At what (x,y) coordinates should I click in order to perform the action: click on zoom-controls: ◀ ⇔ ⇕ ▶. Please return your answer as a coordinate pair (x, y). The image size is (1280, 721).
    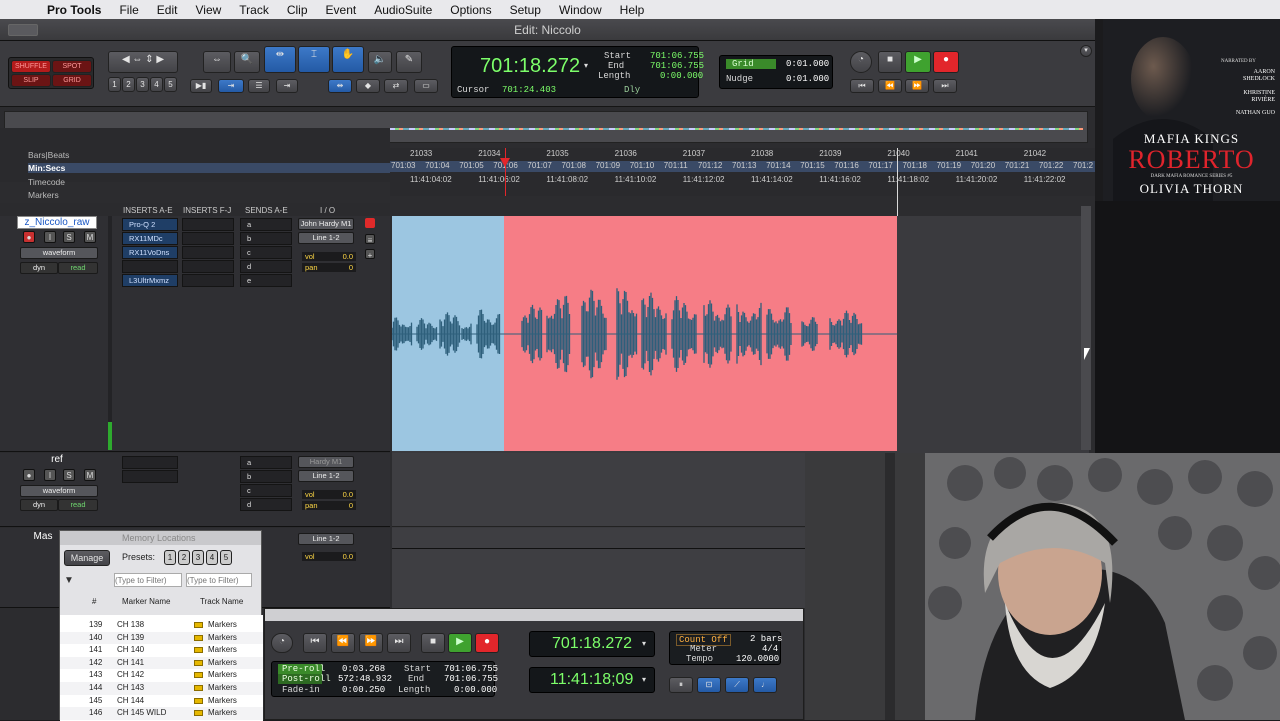
    Looking at the image, I should click on (143, 62).